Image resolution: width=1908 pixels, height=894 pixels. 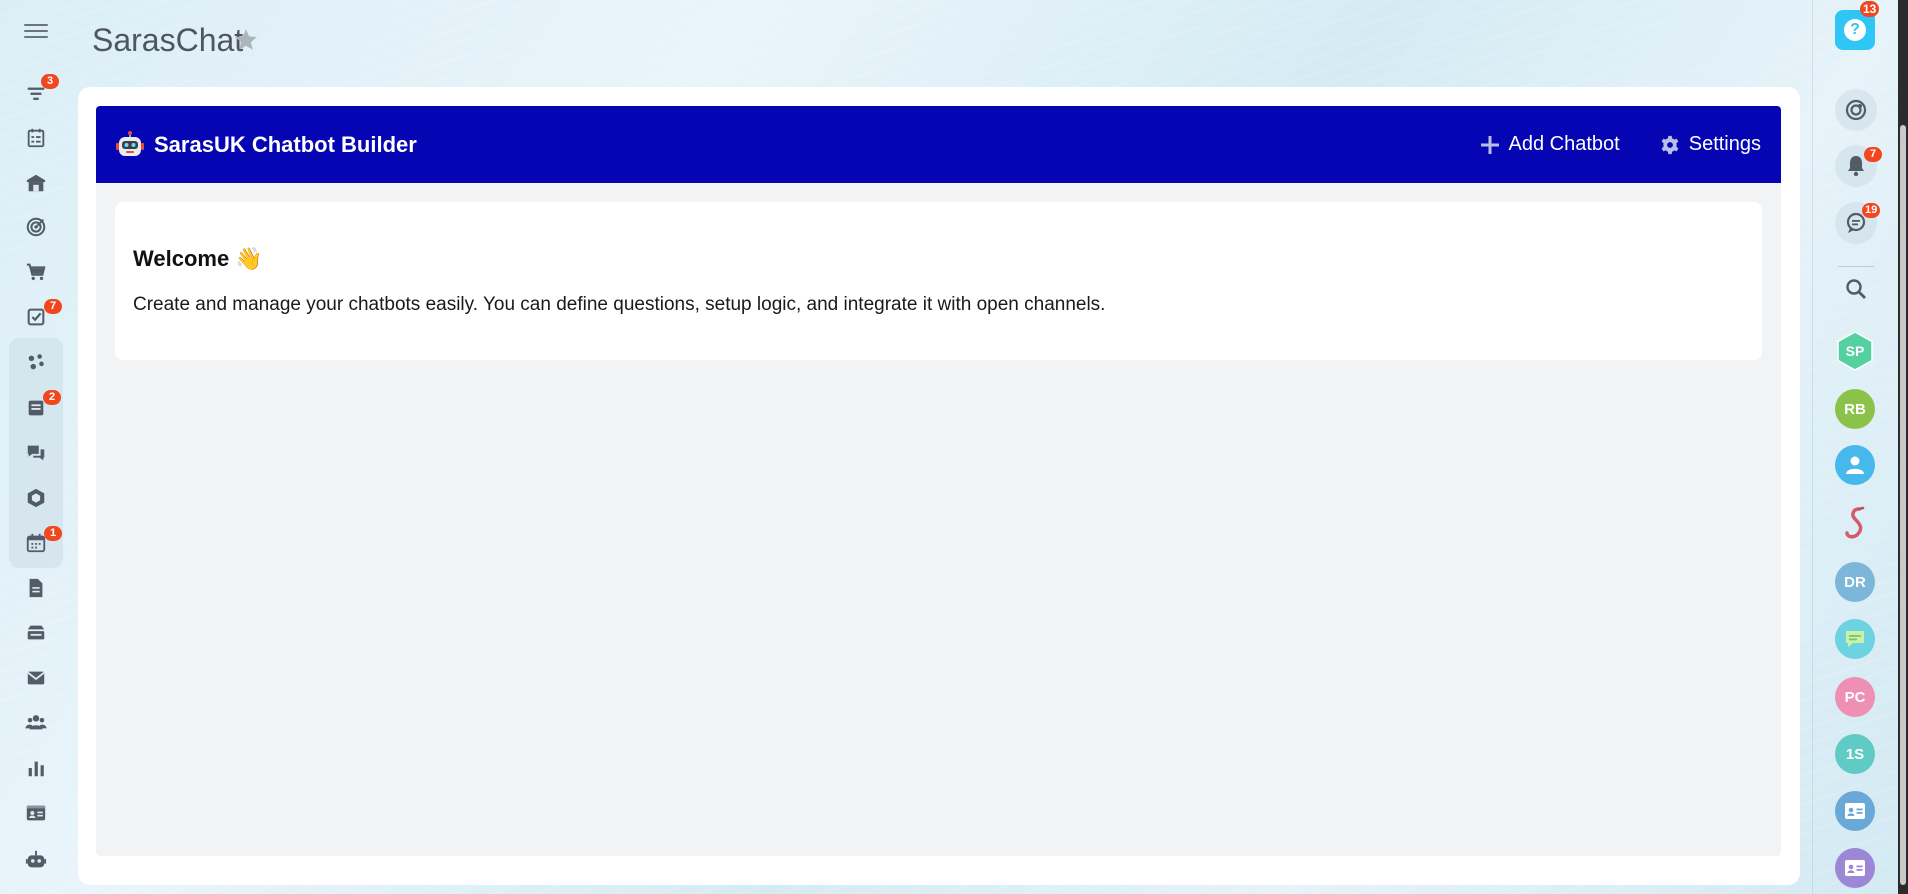 I want to click on contact-card-icon, so click(x=36, y=813).